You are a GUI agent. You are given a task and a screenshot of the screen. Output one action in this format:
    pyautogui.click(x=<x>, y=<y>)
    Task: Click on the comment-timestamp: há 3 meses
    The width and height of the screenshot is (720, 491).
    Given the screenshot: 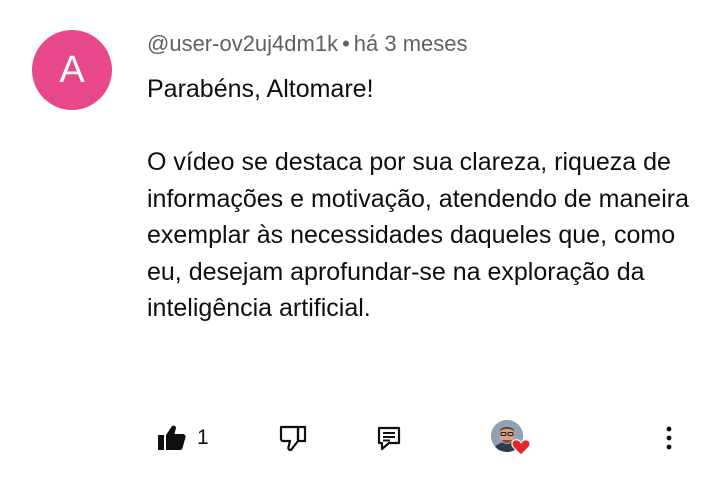 What is the action you would take?
    pyautogui.click(x=411, y=43)
    